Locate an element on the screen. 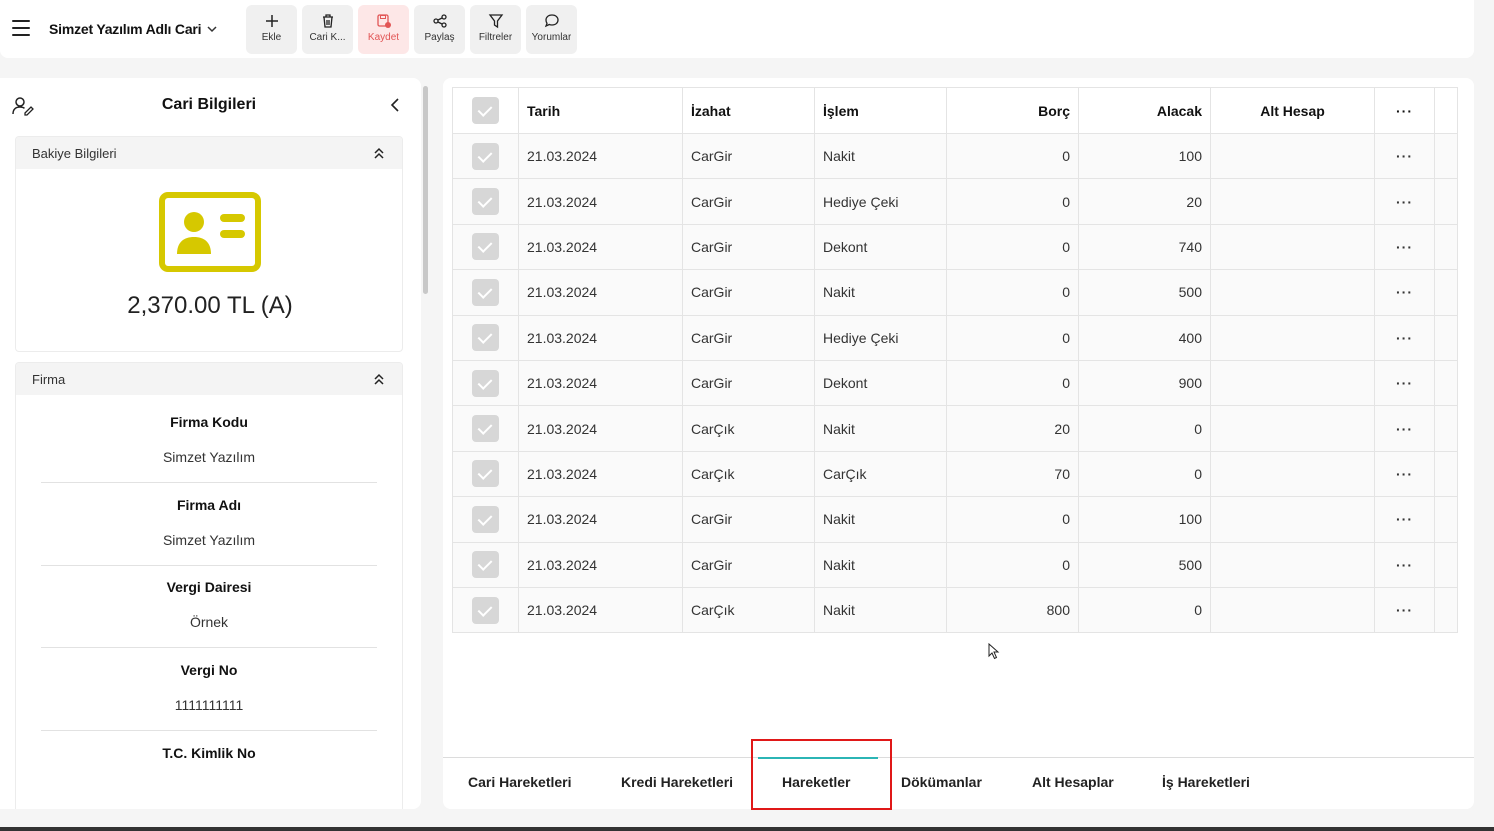 This screenshot has width=1494, height=831. table-row: 21.03.2024 CarÇık Nakit 20 0 ··· is located at coordinates (955, 428).